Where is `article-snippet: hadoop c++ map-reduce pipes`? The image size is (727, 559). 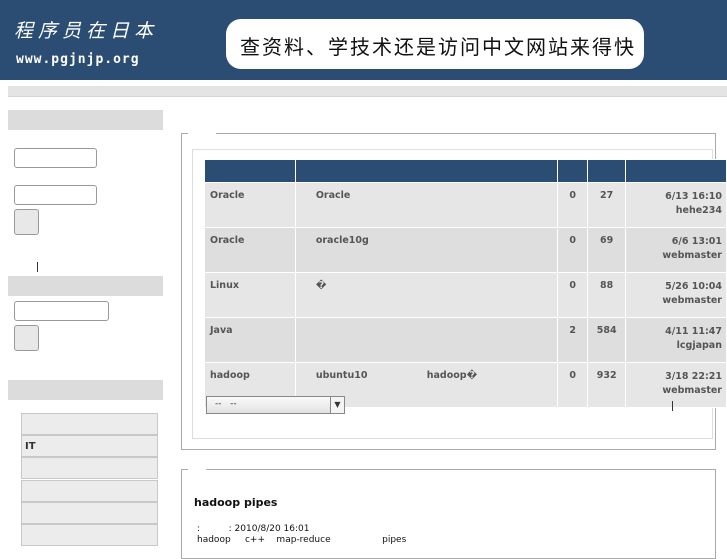
article-snippet: hadoop c++ map-reduce pipes is located at coordinates (302, 540).